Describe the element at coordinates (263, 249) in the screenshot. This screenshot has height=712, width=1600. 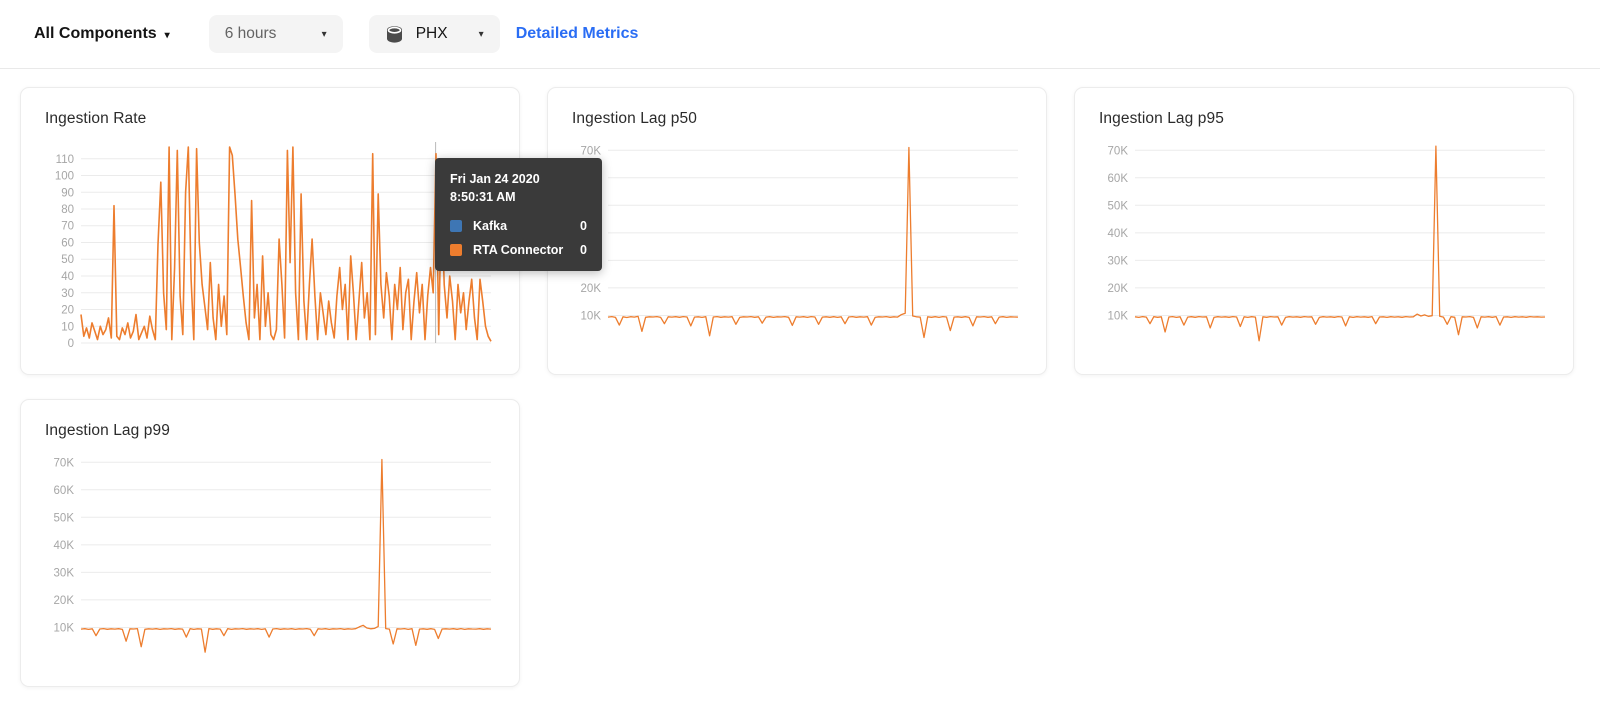
I see `ingestion-rate-chart: 0 10 20 30 40 50 60 70 80 90 100 110` at that location.